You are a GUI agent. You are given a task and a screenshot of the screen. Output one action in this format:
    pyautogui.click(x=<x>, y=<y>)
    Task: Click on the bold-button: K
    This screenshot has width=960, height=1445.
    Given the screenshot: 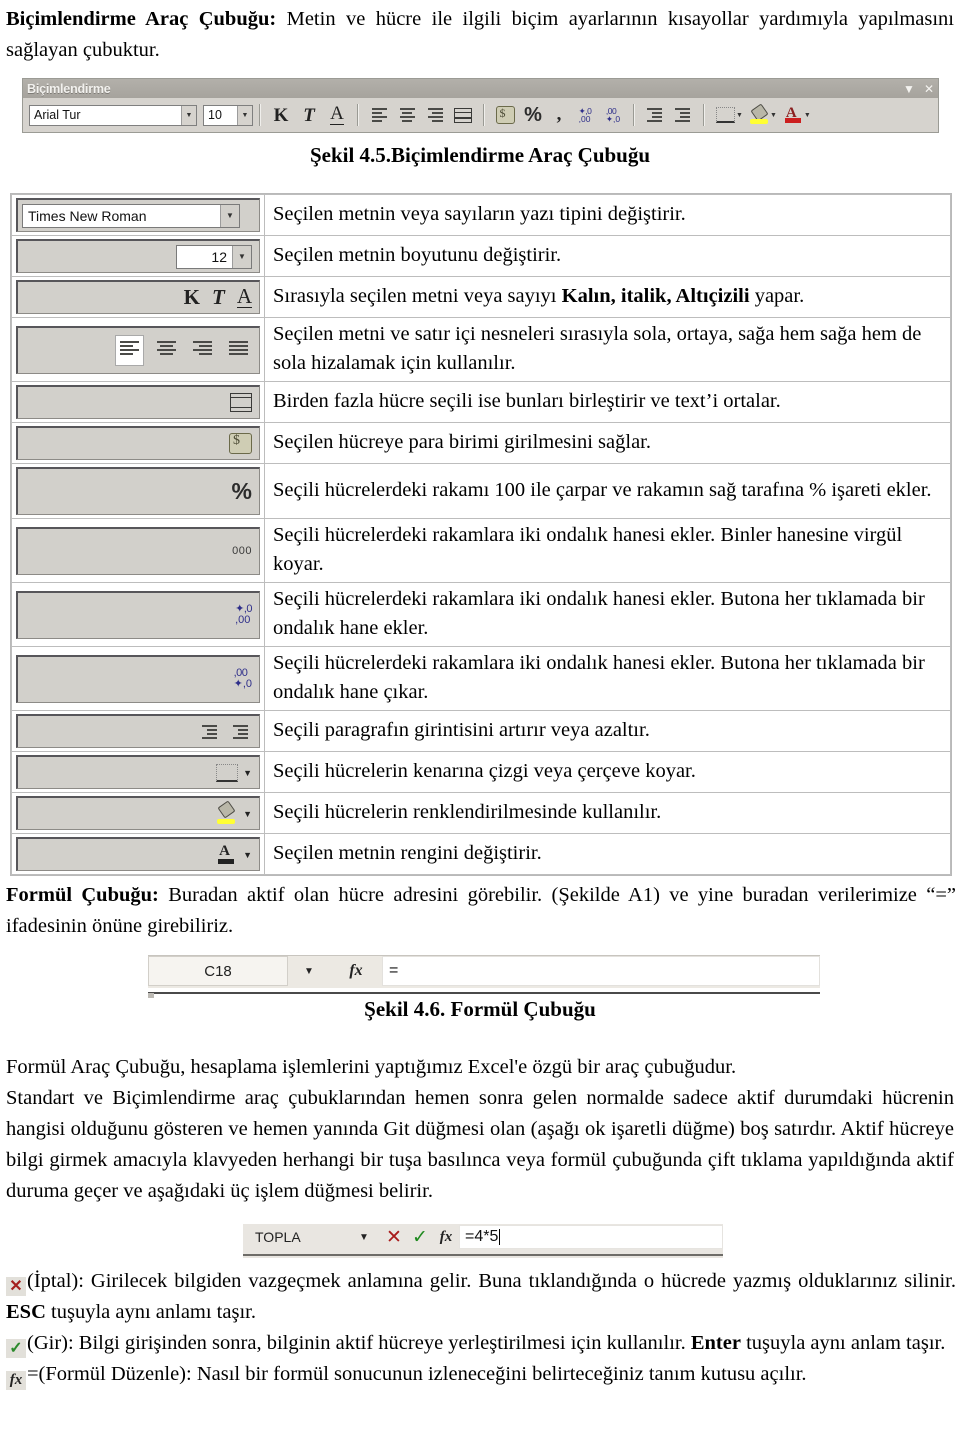 What is the action you would take?
    pyautogui.click(x=281, y=115)
    